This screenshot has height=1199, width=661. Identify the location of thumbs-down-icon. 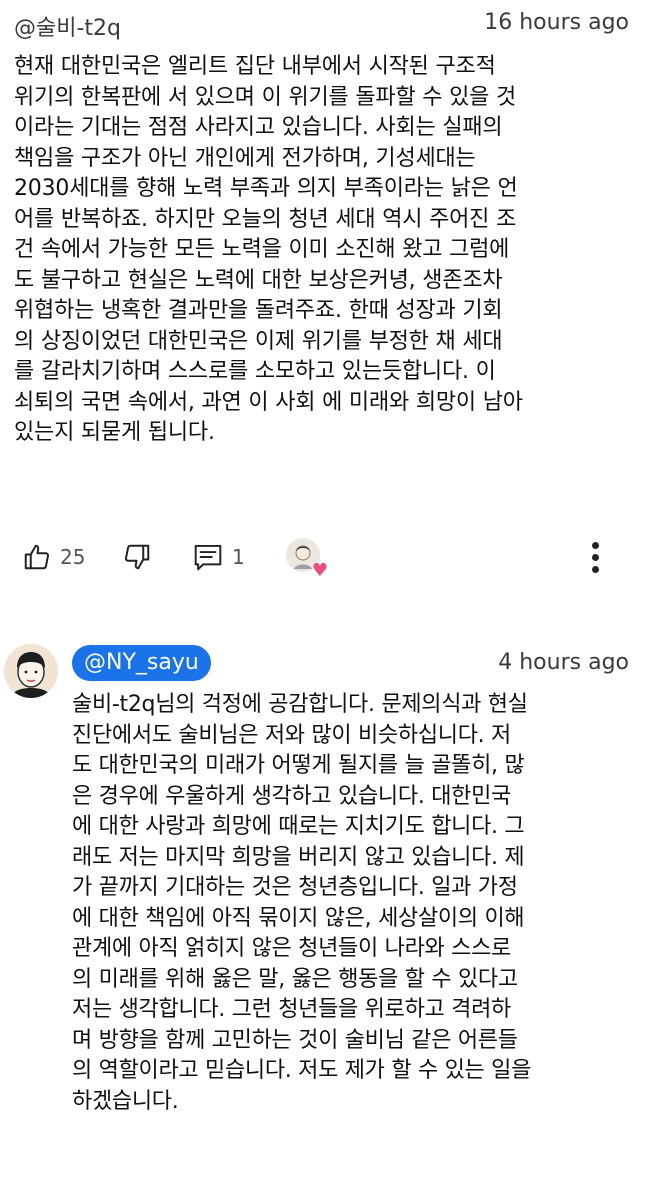
(137, 557).